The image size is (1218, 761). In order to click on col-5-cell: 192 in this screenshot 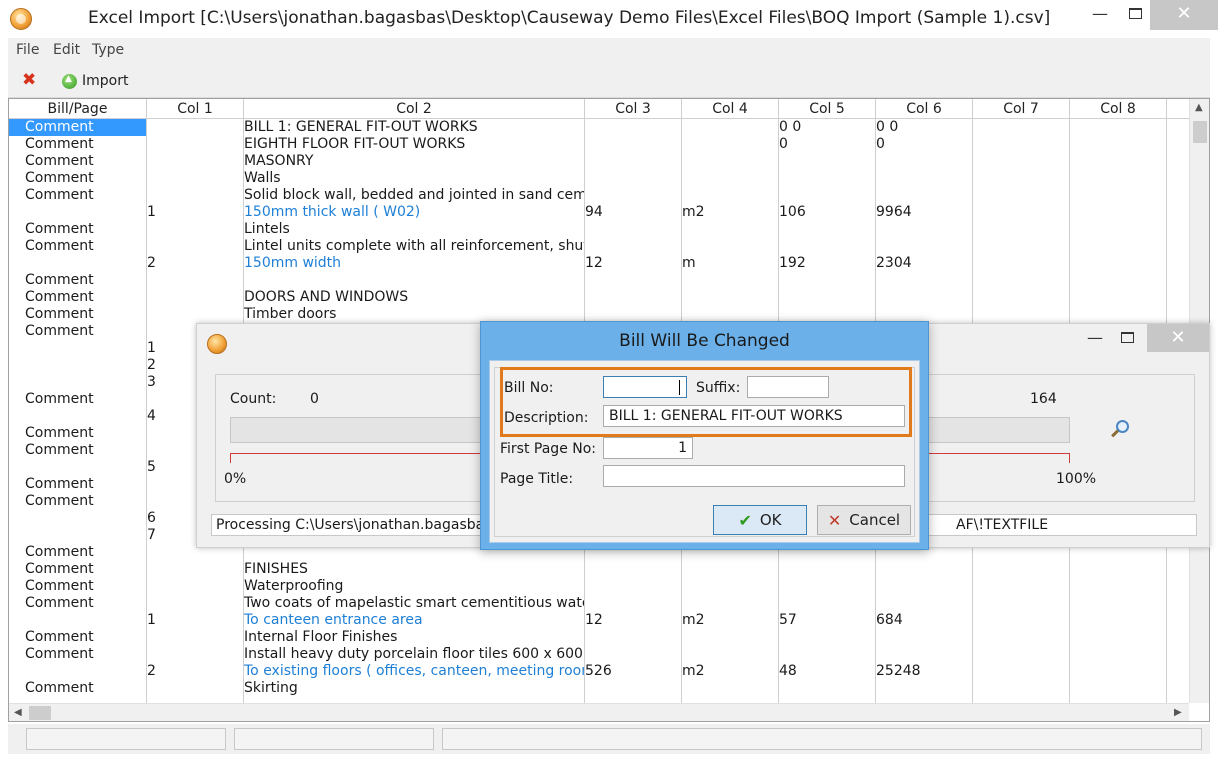, I will do `click(827, 263)`.